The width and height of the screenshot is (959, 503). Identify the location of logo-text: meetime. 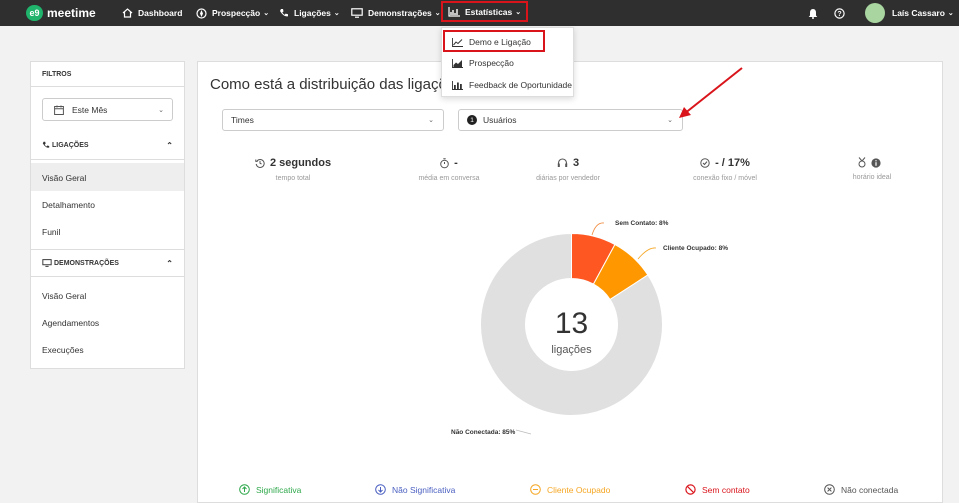
(71, 13).